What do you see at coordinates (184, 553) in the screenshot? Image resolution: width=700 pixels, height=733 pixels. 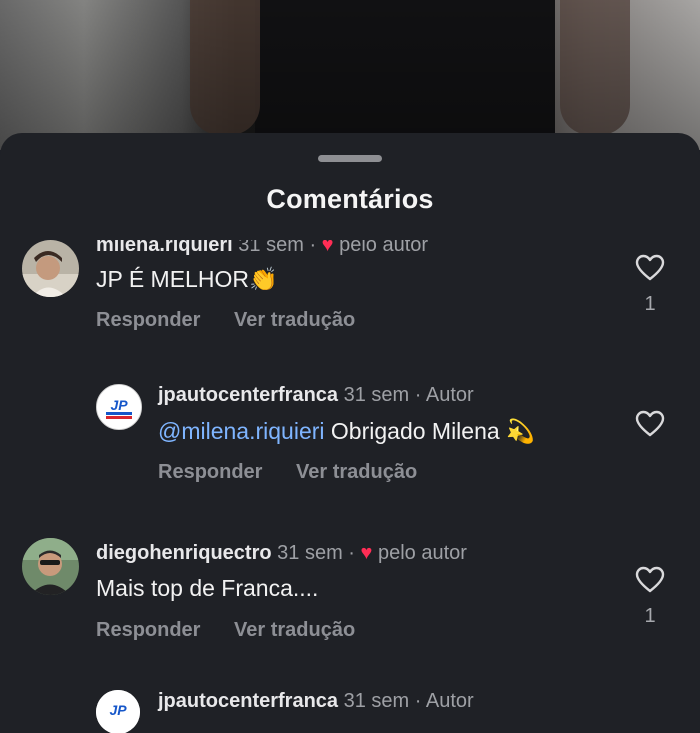 I see `username: diegohenriquectro` at bounding box center [184, 553].